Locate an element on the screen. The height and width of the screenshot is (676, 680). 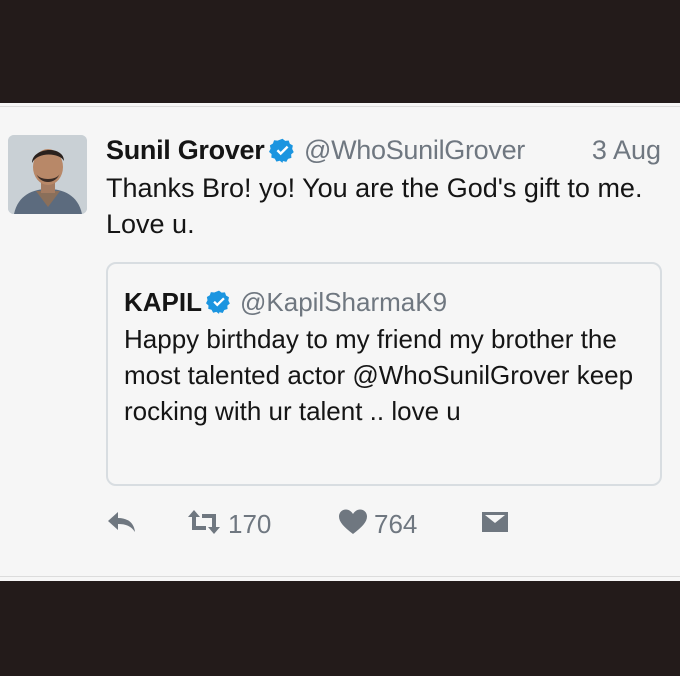
quoted-author-handle: @KapilSharmaK9 is located at coordinates (344, 302).